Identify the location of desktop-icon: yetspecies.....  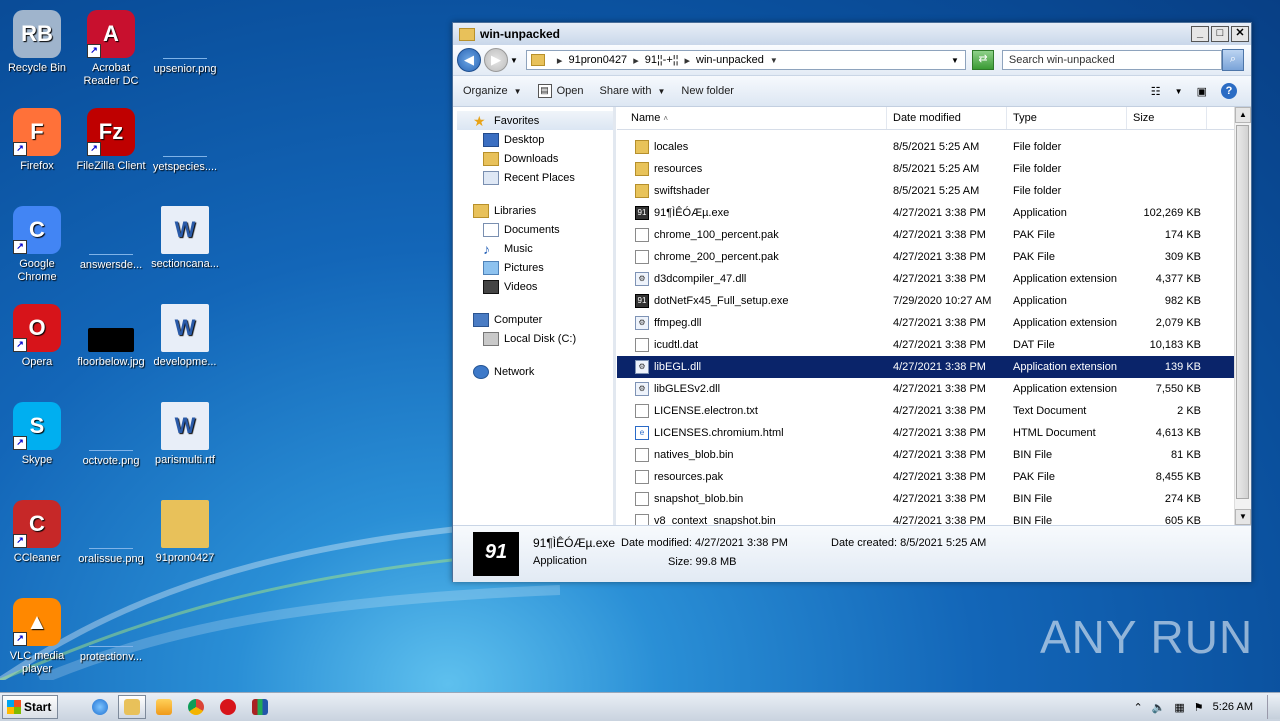
(185, 141).